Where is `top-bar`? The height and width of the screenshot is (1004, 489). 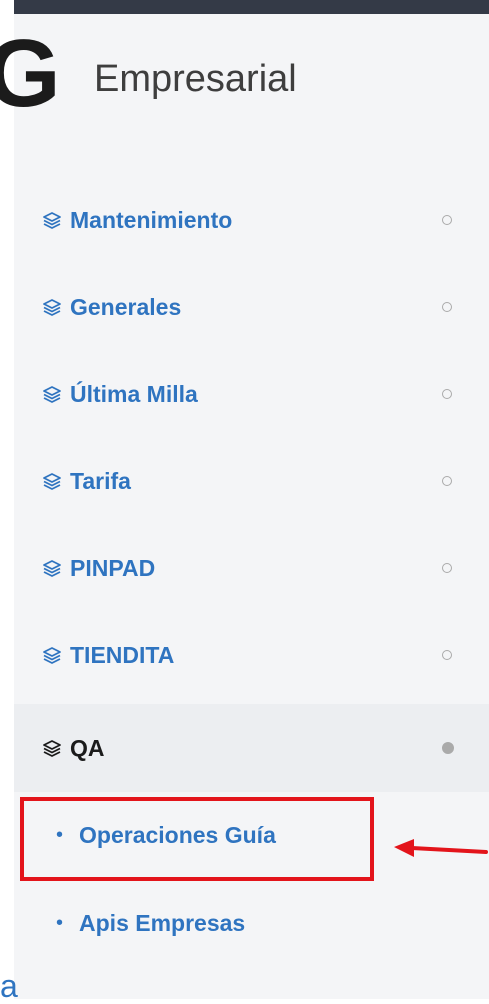 top-bar is located at coordinates (251, 7).